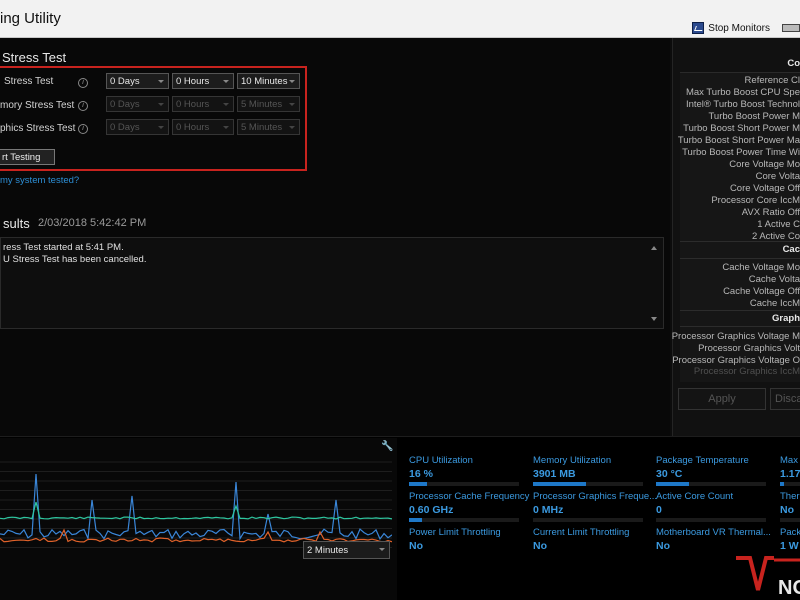 The image size is (800, 600). Describe the element at coordinates (203, 127) in the screenshot. I see `graphics-hours-select: 0 Hours` at that location.